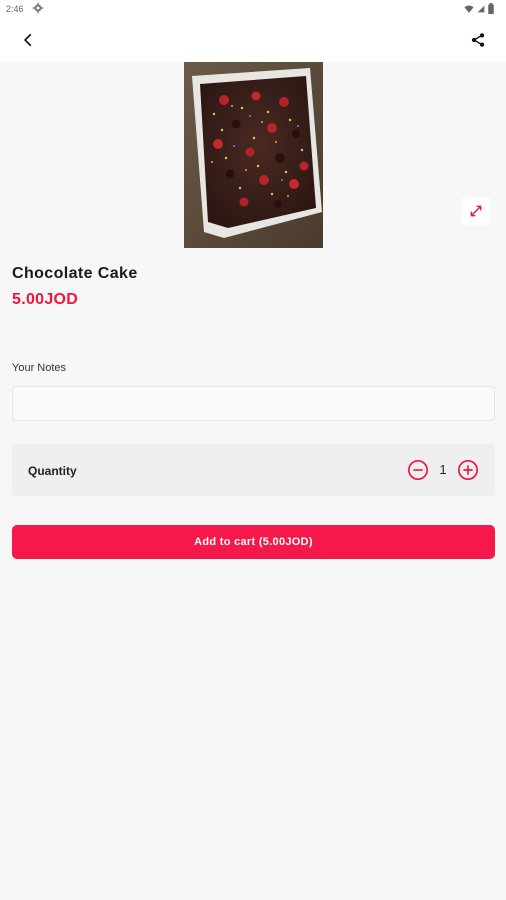 This screenshot has height=900, width=506. Describe the element at coordinates (75, 273) in the screenshot. I see `product-name: Chocolate Cake` at that location.